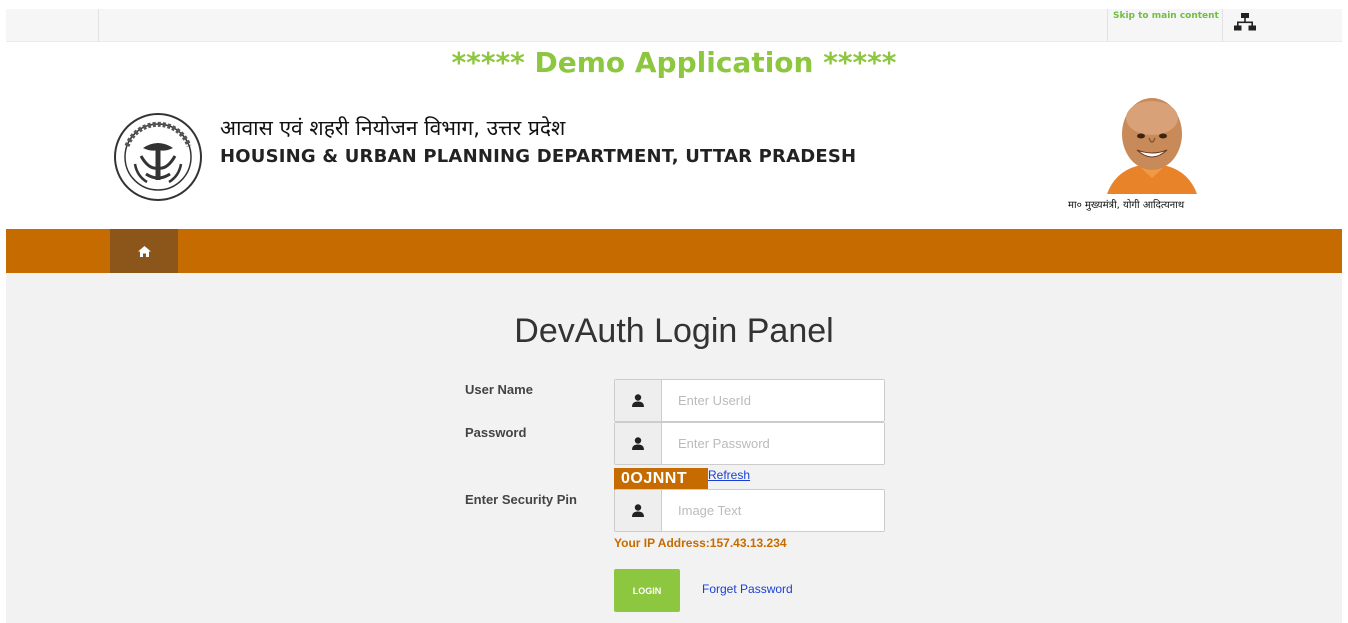 The image size is (1348, 623). I want to click on skip-to-main-link: Skip to main content, so click(1166, 16).